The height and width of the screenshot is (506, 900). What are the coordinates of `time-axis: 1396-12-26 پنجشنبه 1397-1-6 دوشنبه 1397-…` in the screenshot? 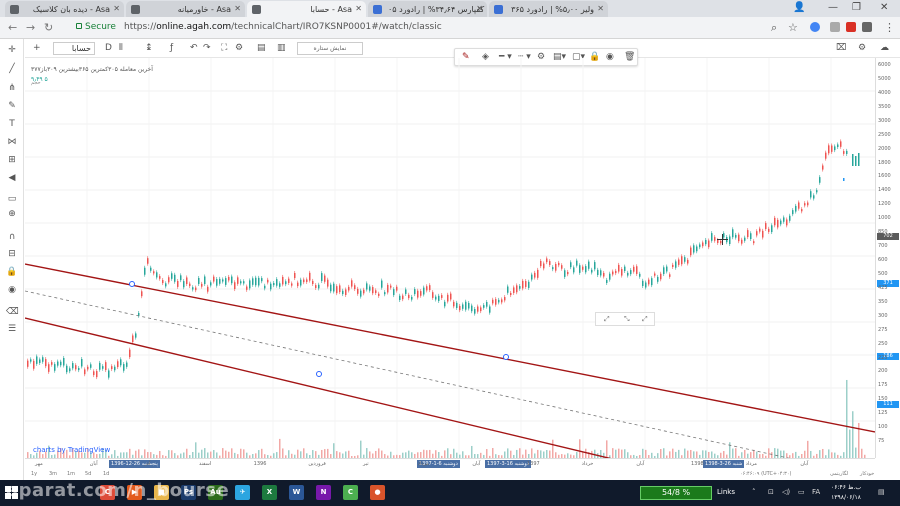 It's located at (450, 464).